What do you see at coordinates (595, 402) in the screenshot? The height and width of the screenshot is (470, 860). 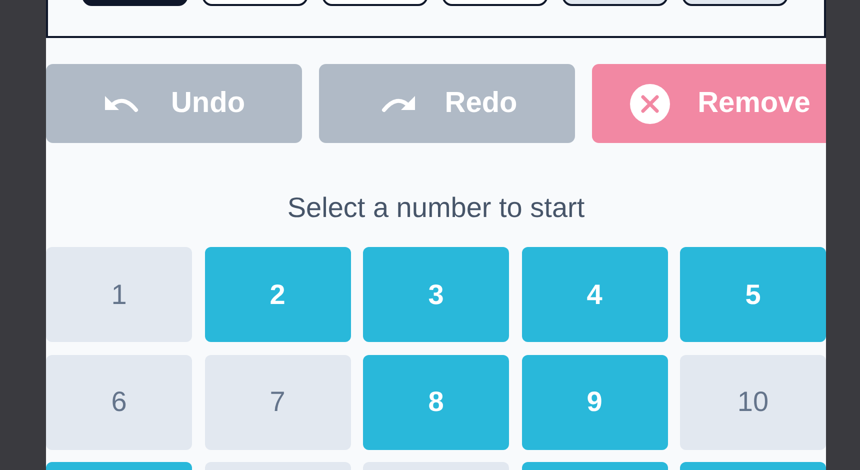 I see `number-tile: 9` at bounding box center [595, 402].